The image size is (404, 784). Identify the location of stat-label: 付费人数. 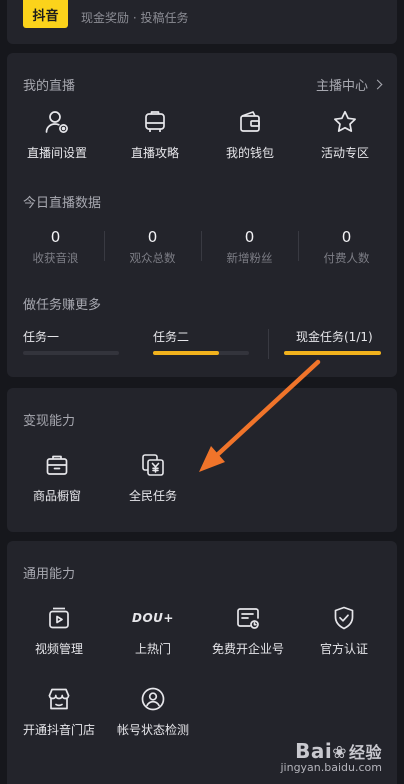
(346, 258).